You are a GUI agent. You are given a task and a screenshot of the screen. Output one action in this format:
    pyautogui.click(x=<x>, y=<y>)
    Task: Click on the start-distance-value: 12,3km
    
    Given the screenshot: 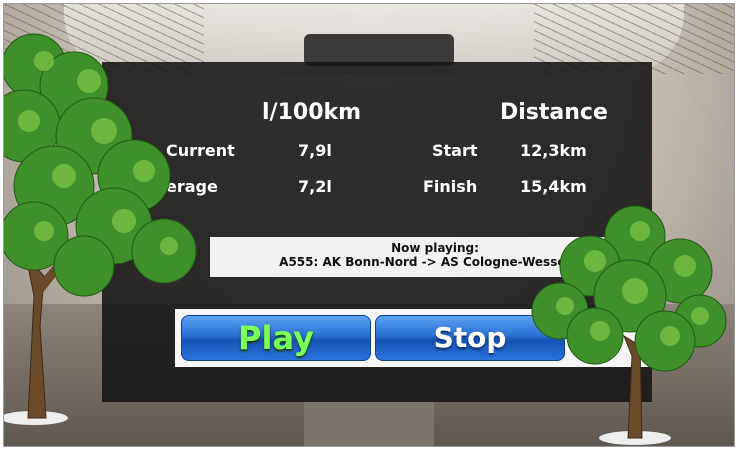 What is the action you would take?
    pyautogui.click(x=553, y=150)
    